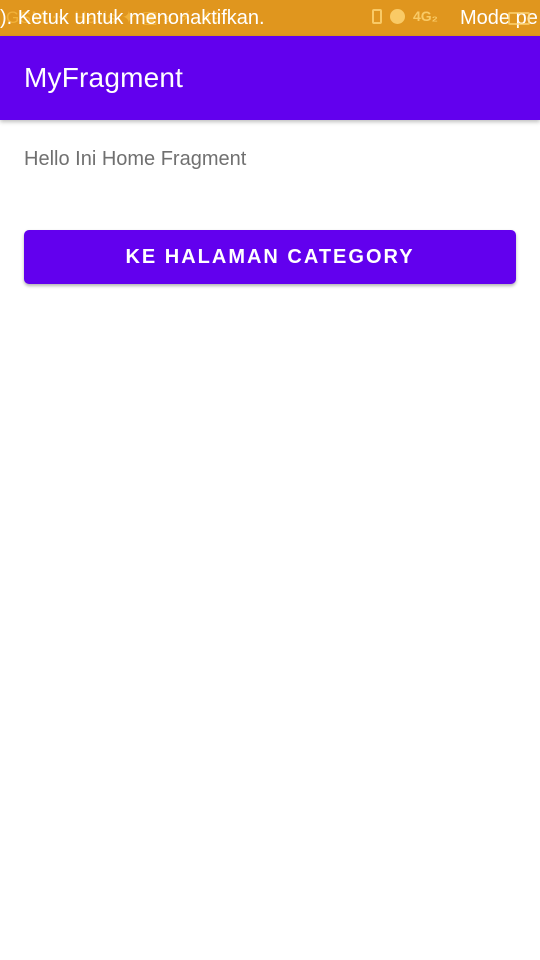  I want to click on battery-icon, so click(519, 18).